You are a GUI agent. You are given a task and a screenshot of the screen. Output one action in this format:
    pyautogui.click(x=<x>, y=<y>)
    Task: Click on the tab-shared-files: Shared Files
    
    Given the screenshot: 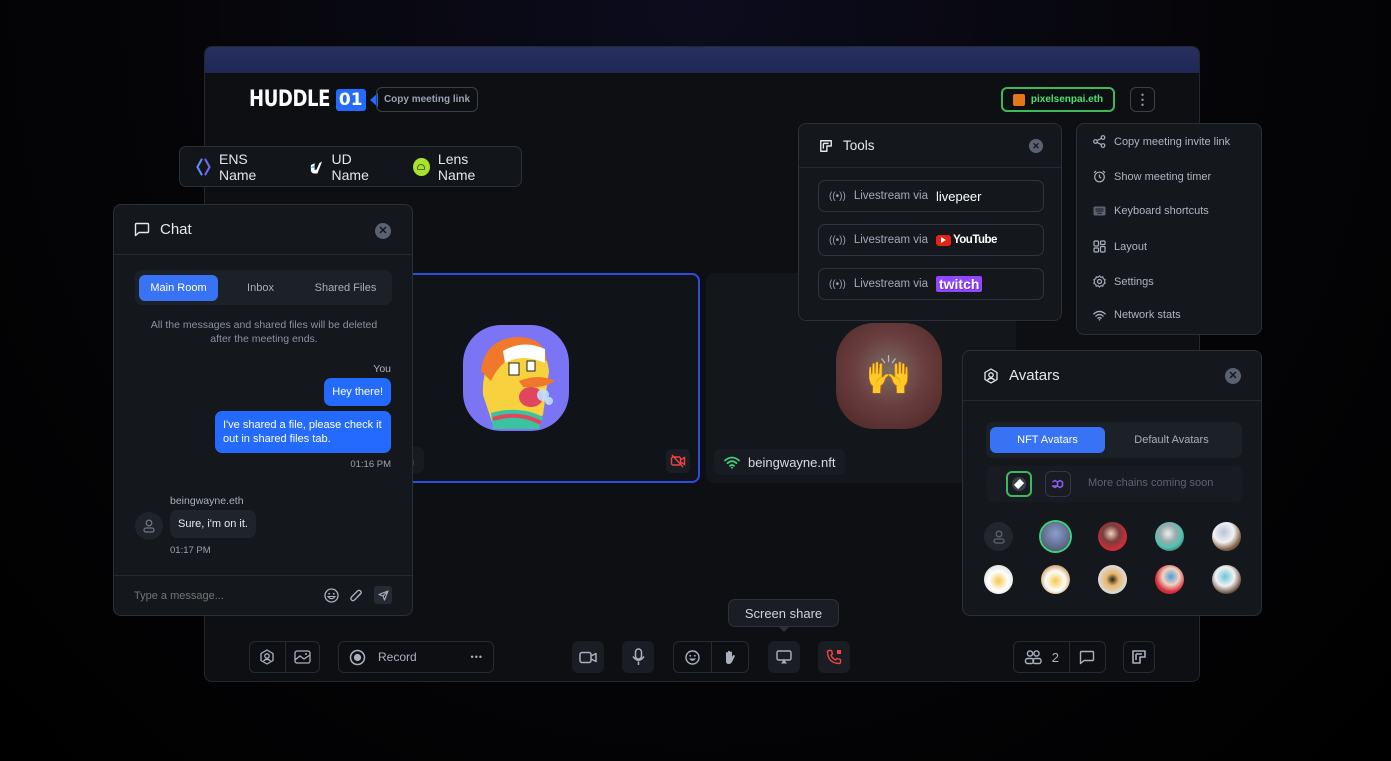 What is the action you would take?
    pyautogui.click(x=345, y=288)
    